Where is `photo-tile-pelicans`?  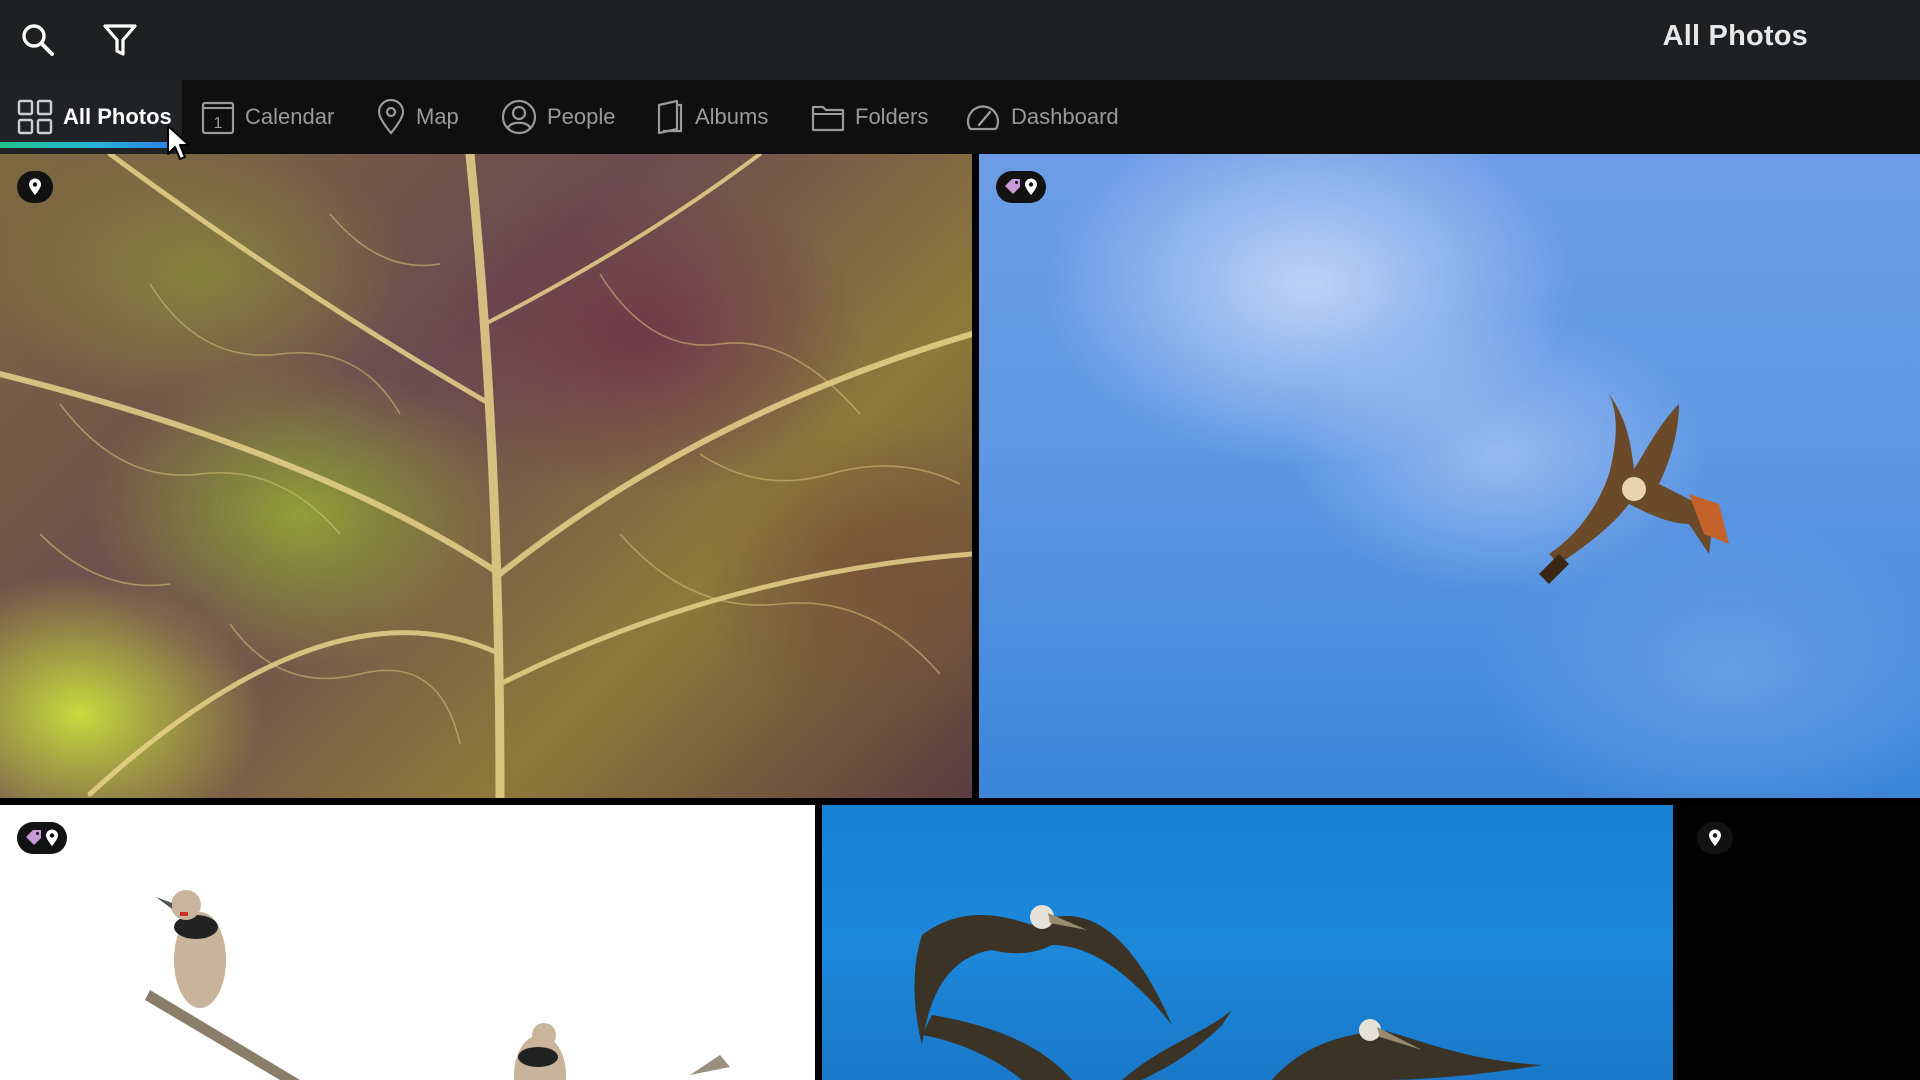
photo-tile-pelicans is located at coordinates (1247, 942).